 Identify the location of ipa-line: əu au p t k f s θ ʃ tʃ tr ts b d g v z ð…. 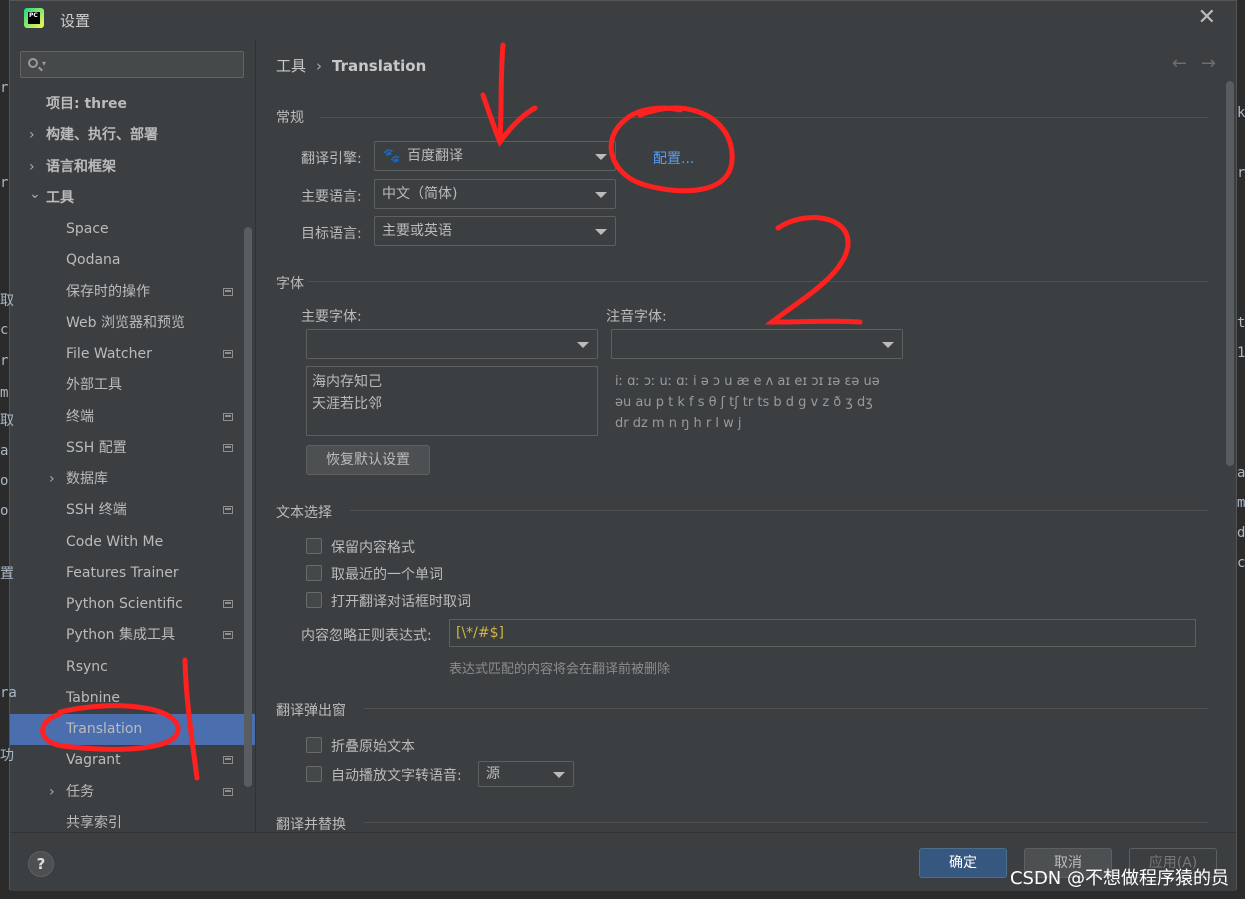
(744, 402).